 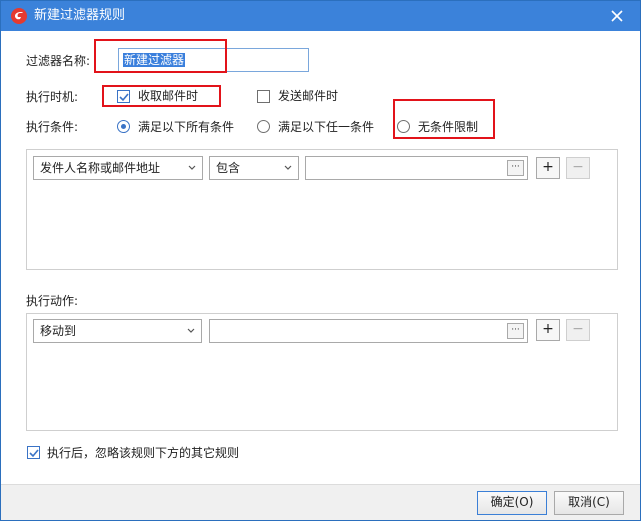 I want to click on title-bar: 新建过滤器规则, so click(x=320, y=16).